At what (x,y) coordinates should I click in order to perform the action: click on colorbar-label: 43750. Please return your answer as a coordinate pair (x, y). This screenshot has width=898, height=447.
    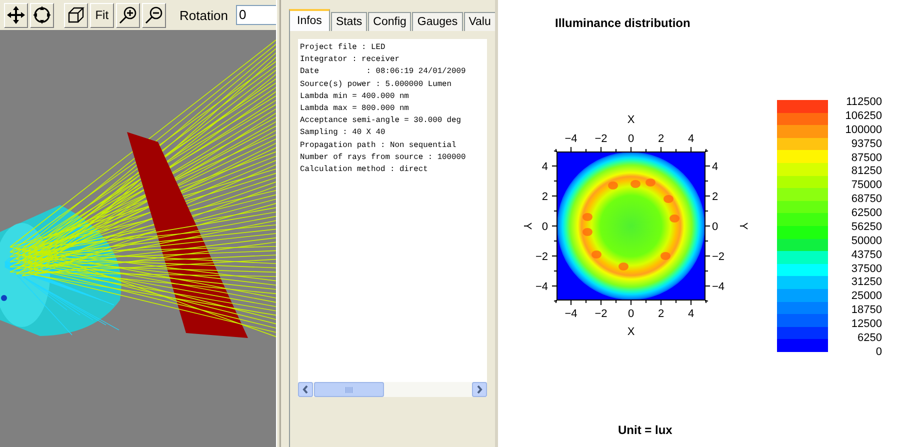
    Looking at the image, I should click on (866, 254).